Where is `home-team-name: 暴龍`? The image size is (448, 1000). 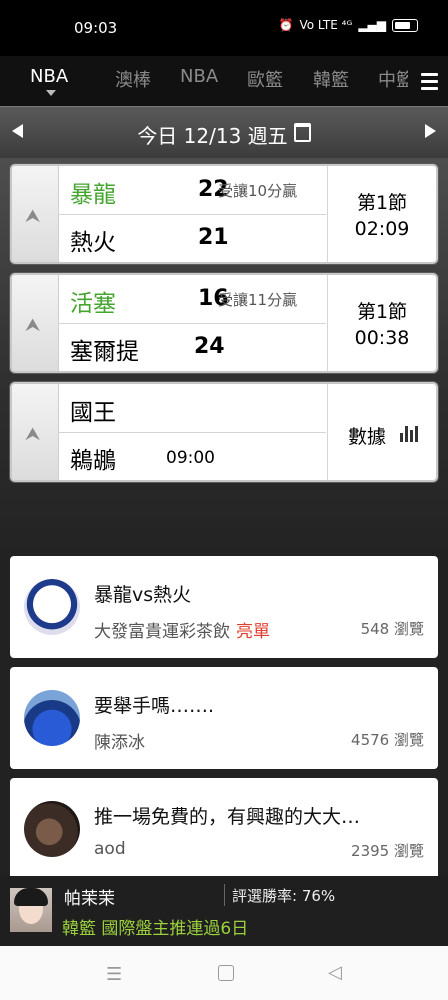
home-team-name: 暴龍 is located at coordinates (93, 195).